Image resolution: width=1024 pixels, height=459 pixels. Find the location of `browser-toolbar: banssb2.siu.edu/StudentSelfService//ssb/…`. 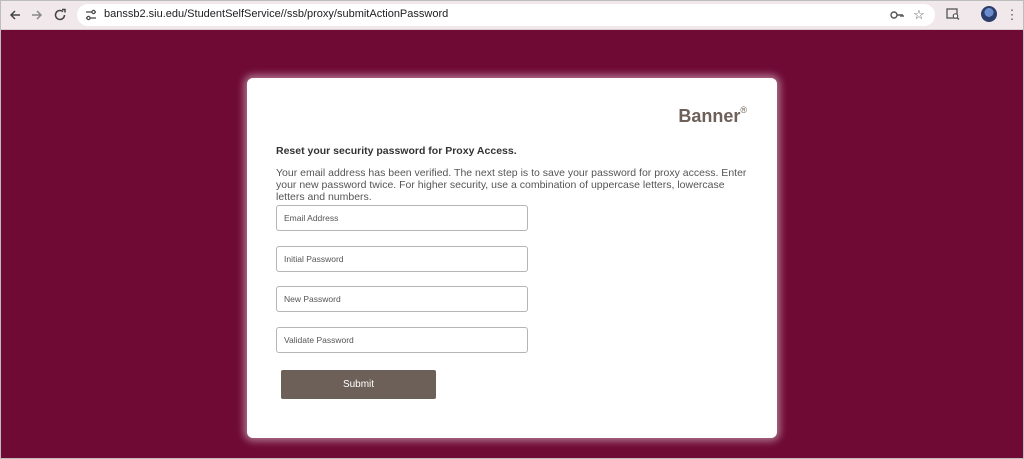

browser-toolbar: banssb2.siu.edu/StudentSelfService//ssb/… is located at coordinates (512, 15).